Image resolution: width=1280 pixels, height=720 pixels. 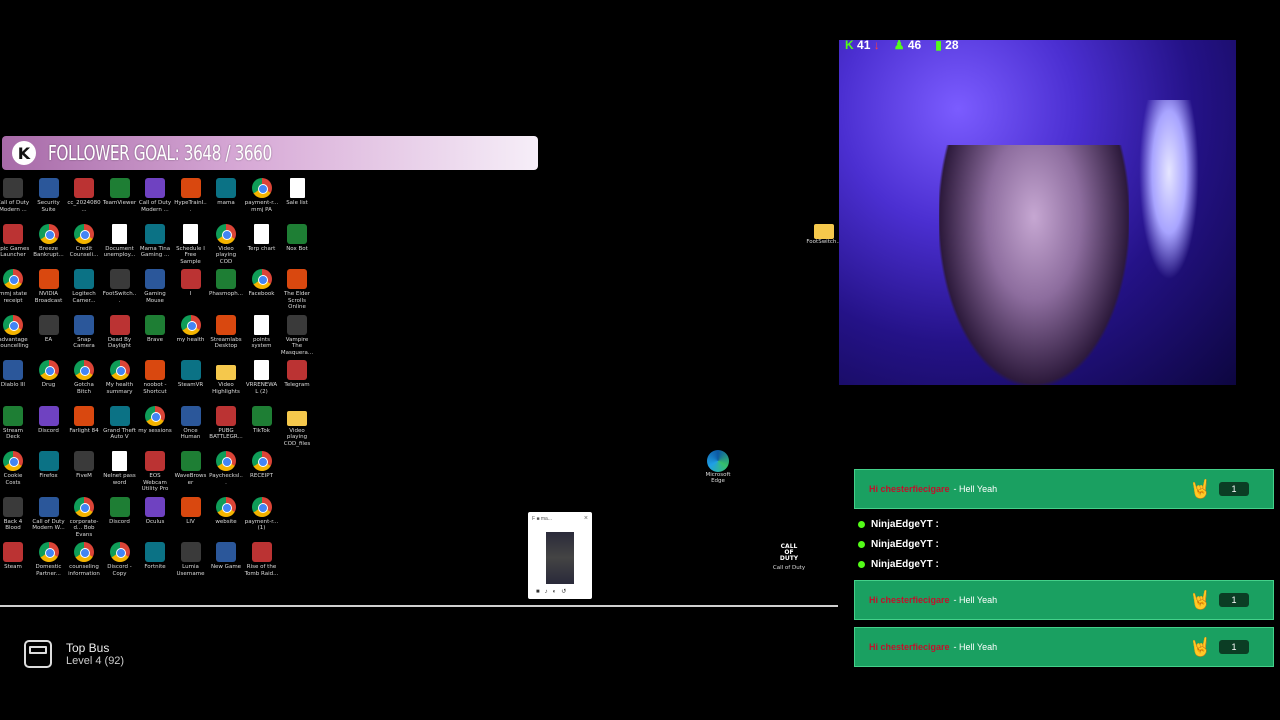 What do you see at coordinates (262, 420) in the screenshot?
I see `desktop-icon: TikTok` at bounding box center [262, 420].